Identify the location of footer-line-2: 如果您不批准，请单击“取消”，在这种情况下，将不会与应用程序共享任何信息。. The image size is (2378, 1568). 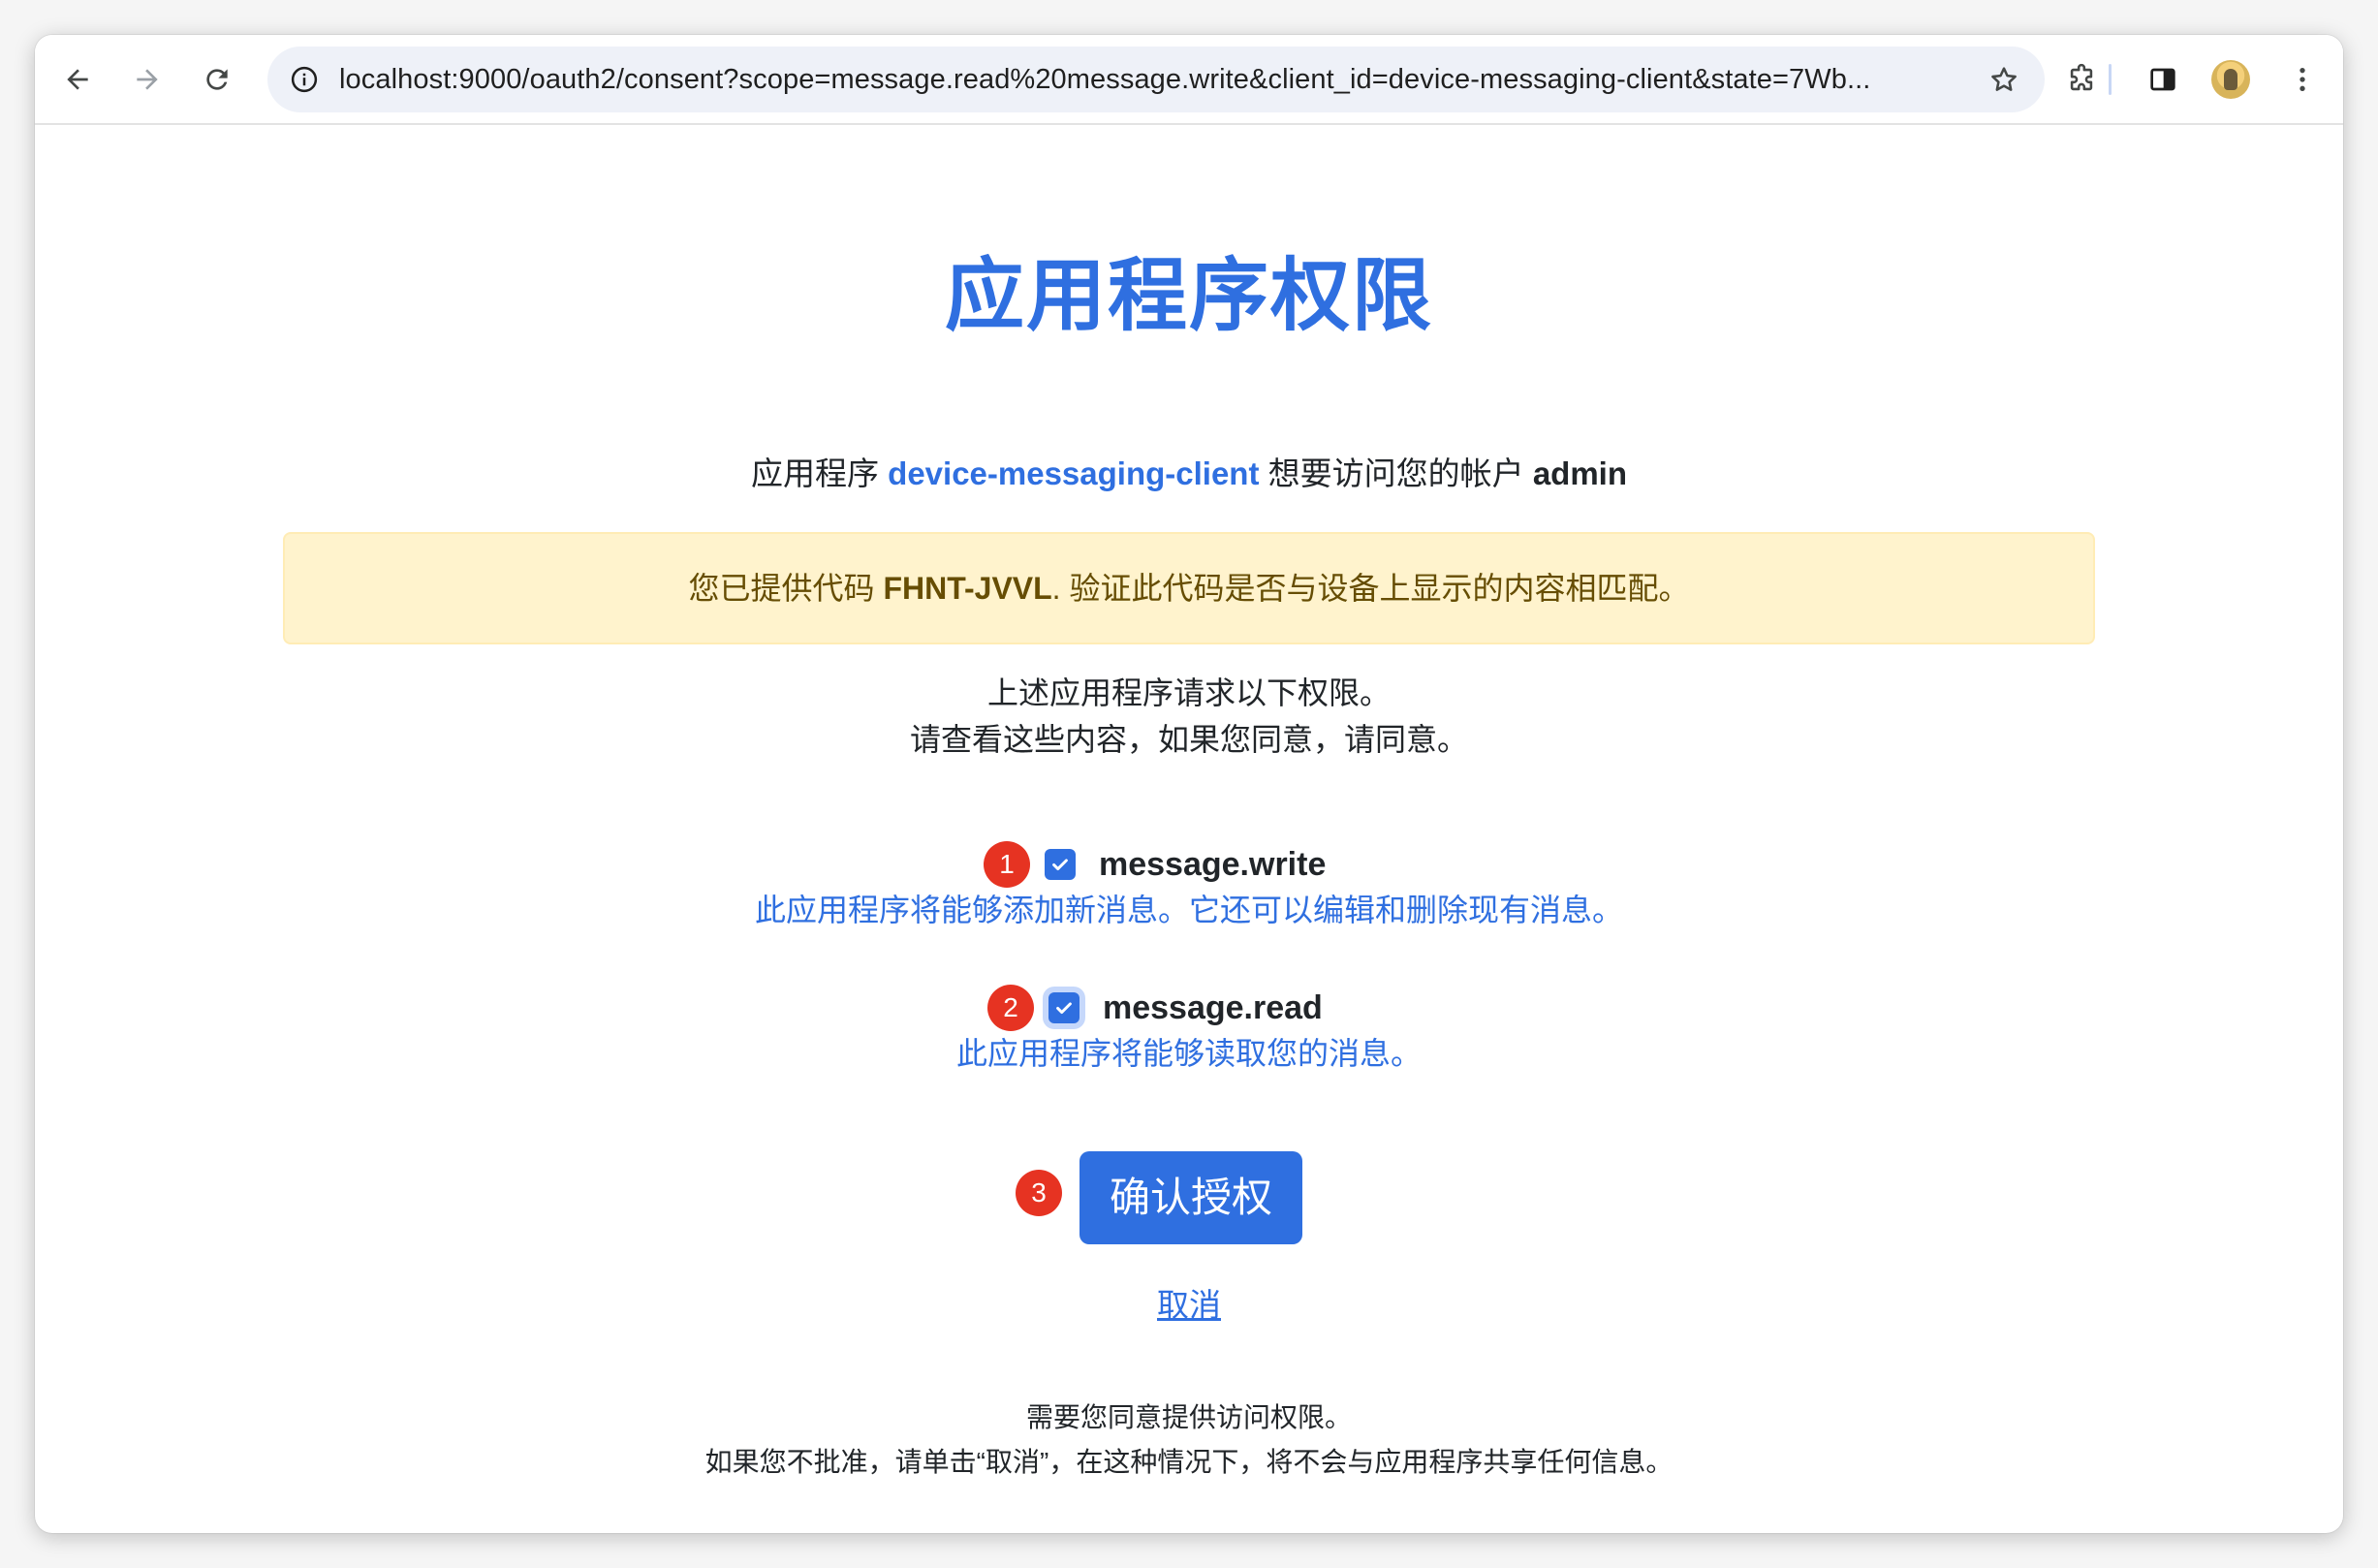
(1189, 1462).